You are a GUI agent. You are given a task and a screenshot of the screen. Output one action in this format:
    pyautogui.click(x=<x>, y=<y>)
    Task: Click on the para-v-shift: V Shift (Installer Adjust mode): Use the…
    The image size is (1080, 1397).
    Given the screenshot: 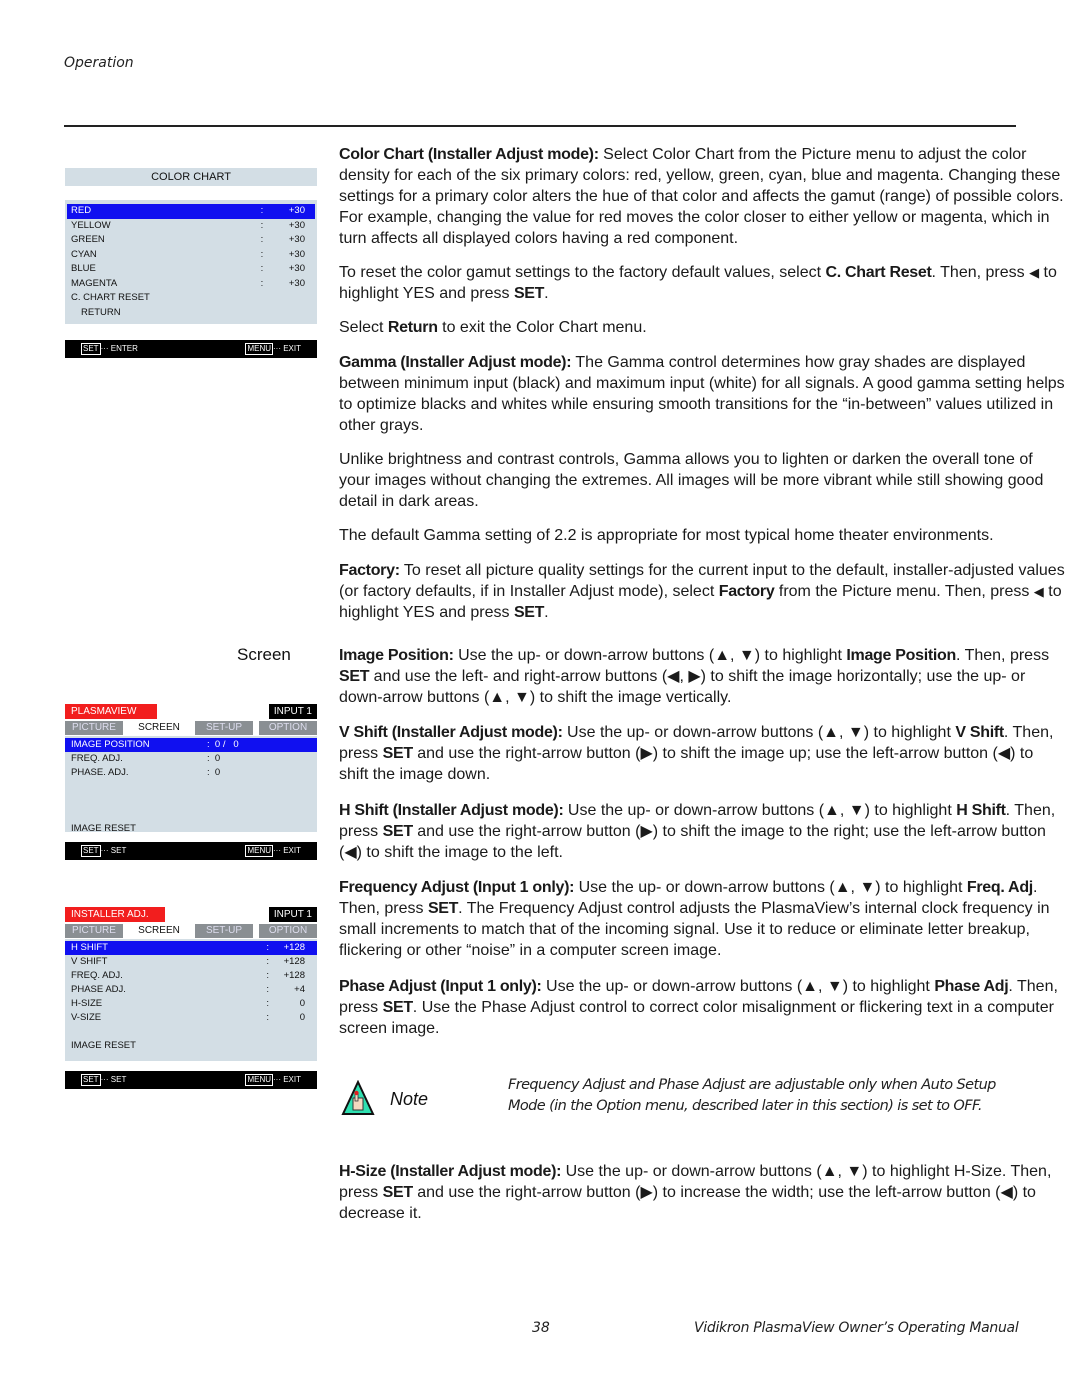 What is the action you would take?
    pyautogui.click(x=696, y=753)
    